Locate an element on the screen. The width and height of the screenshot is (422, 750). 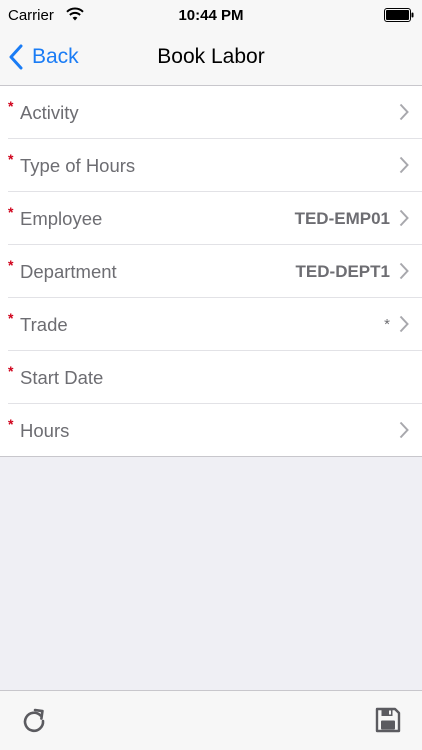
field-label: Employee is located at coordinates (61, 218).